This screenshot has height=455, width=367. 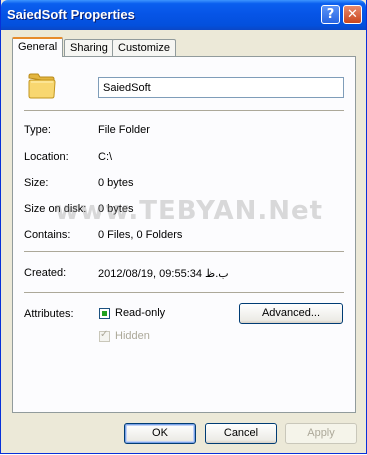 What do you see at coordinates (221, 87) in the screenshot?
I see `folder-name-input` at bounding box center [221, 87].